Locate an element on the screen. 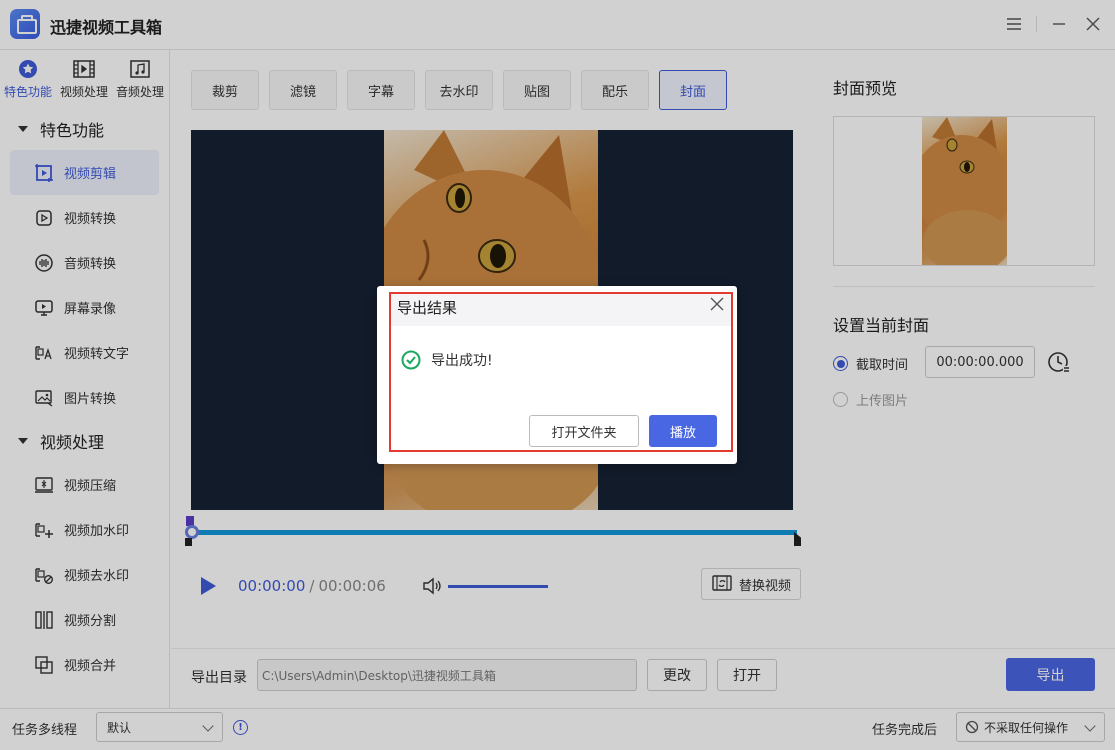 The image size is (1115, 750). dialog-message: 导出成功! is located at coordinates (447, 360).